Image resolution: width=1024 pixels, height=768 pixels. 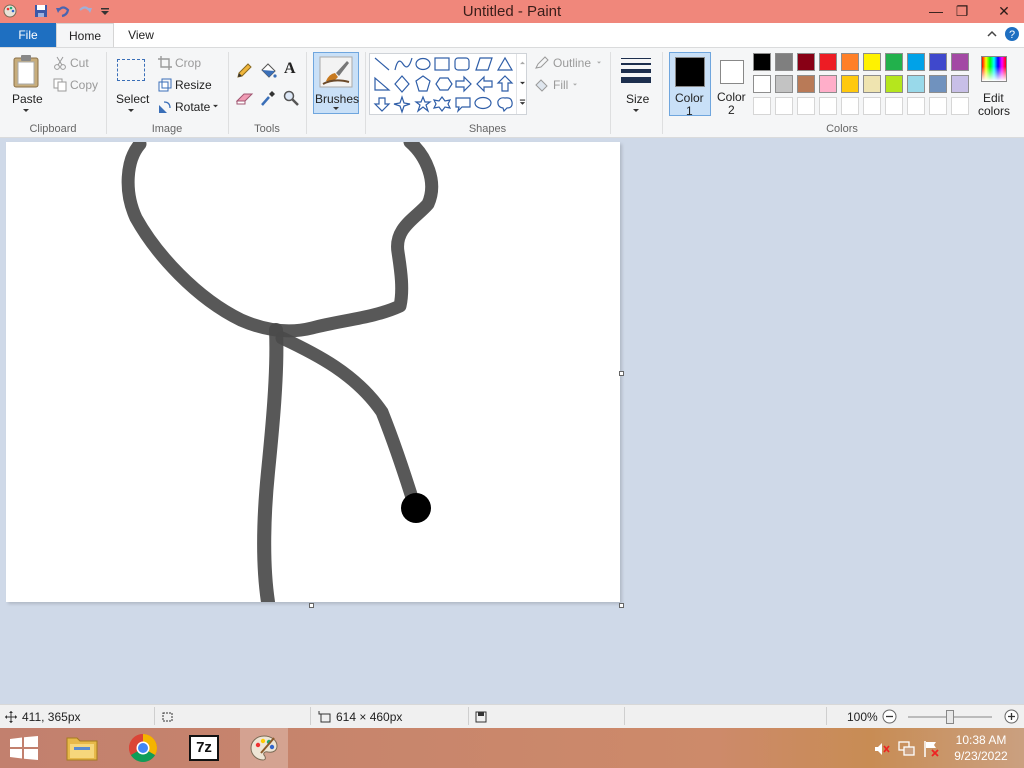 I want to click on rotate-button: Rotate, so click(x=192, y=107).